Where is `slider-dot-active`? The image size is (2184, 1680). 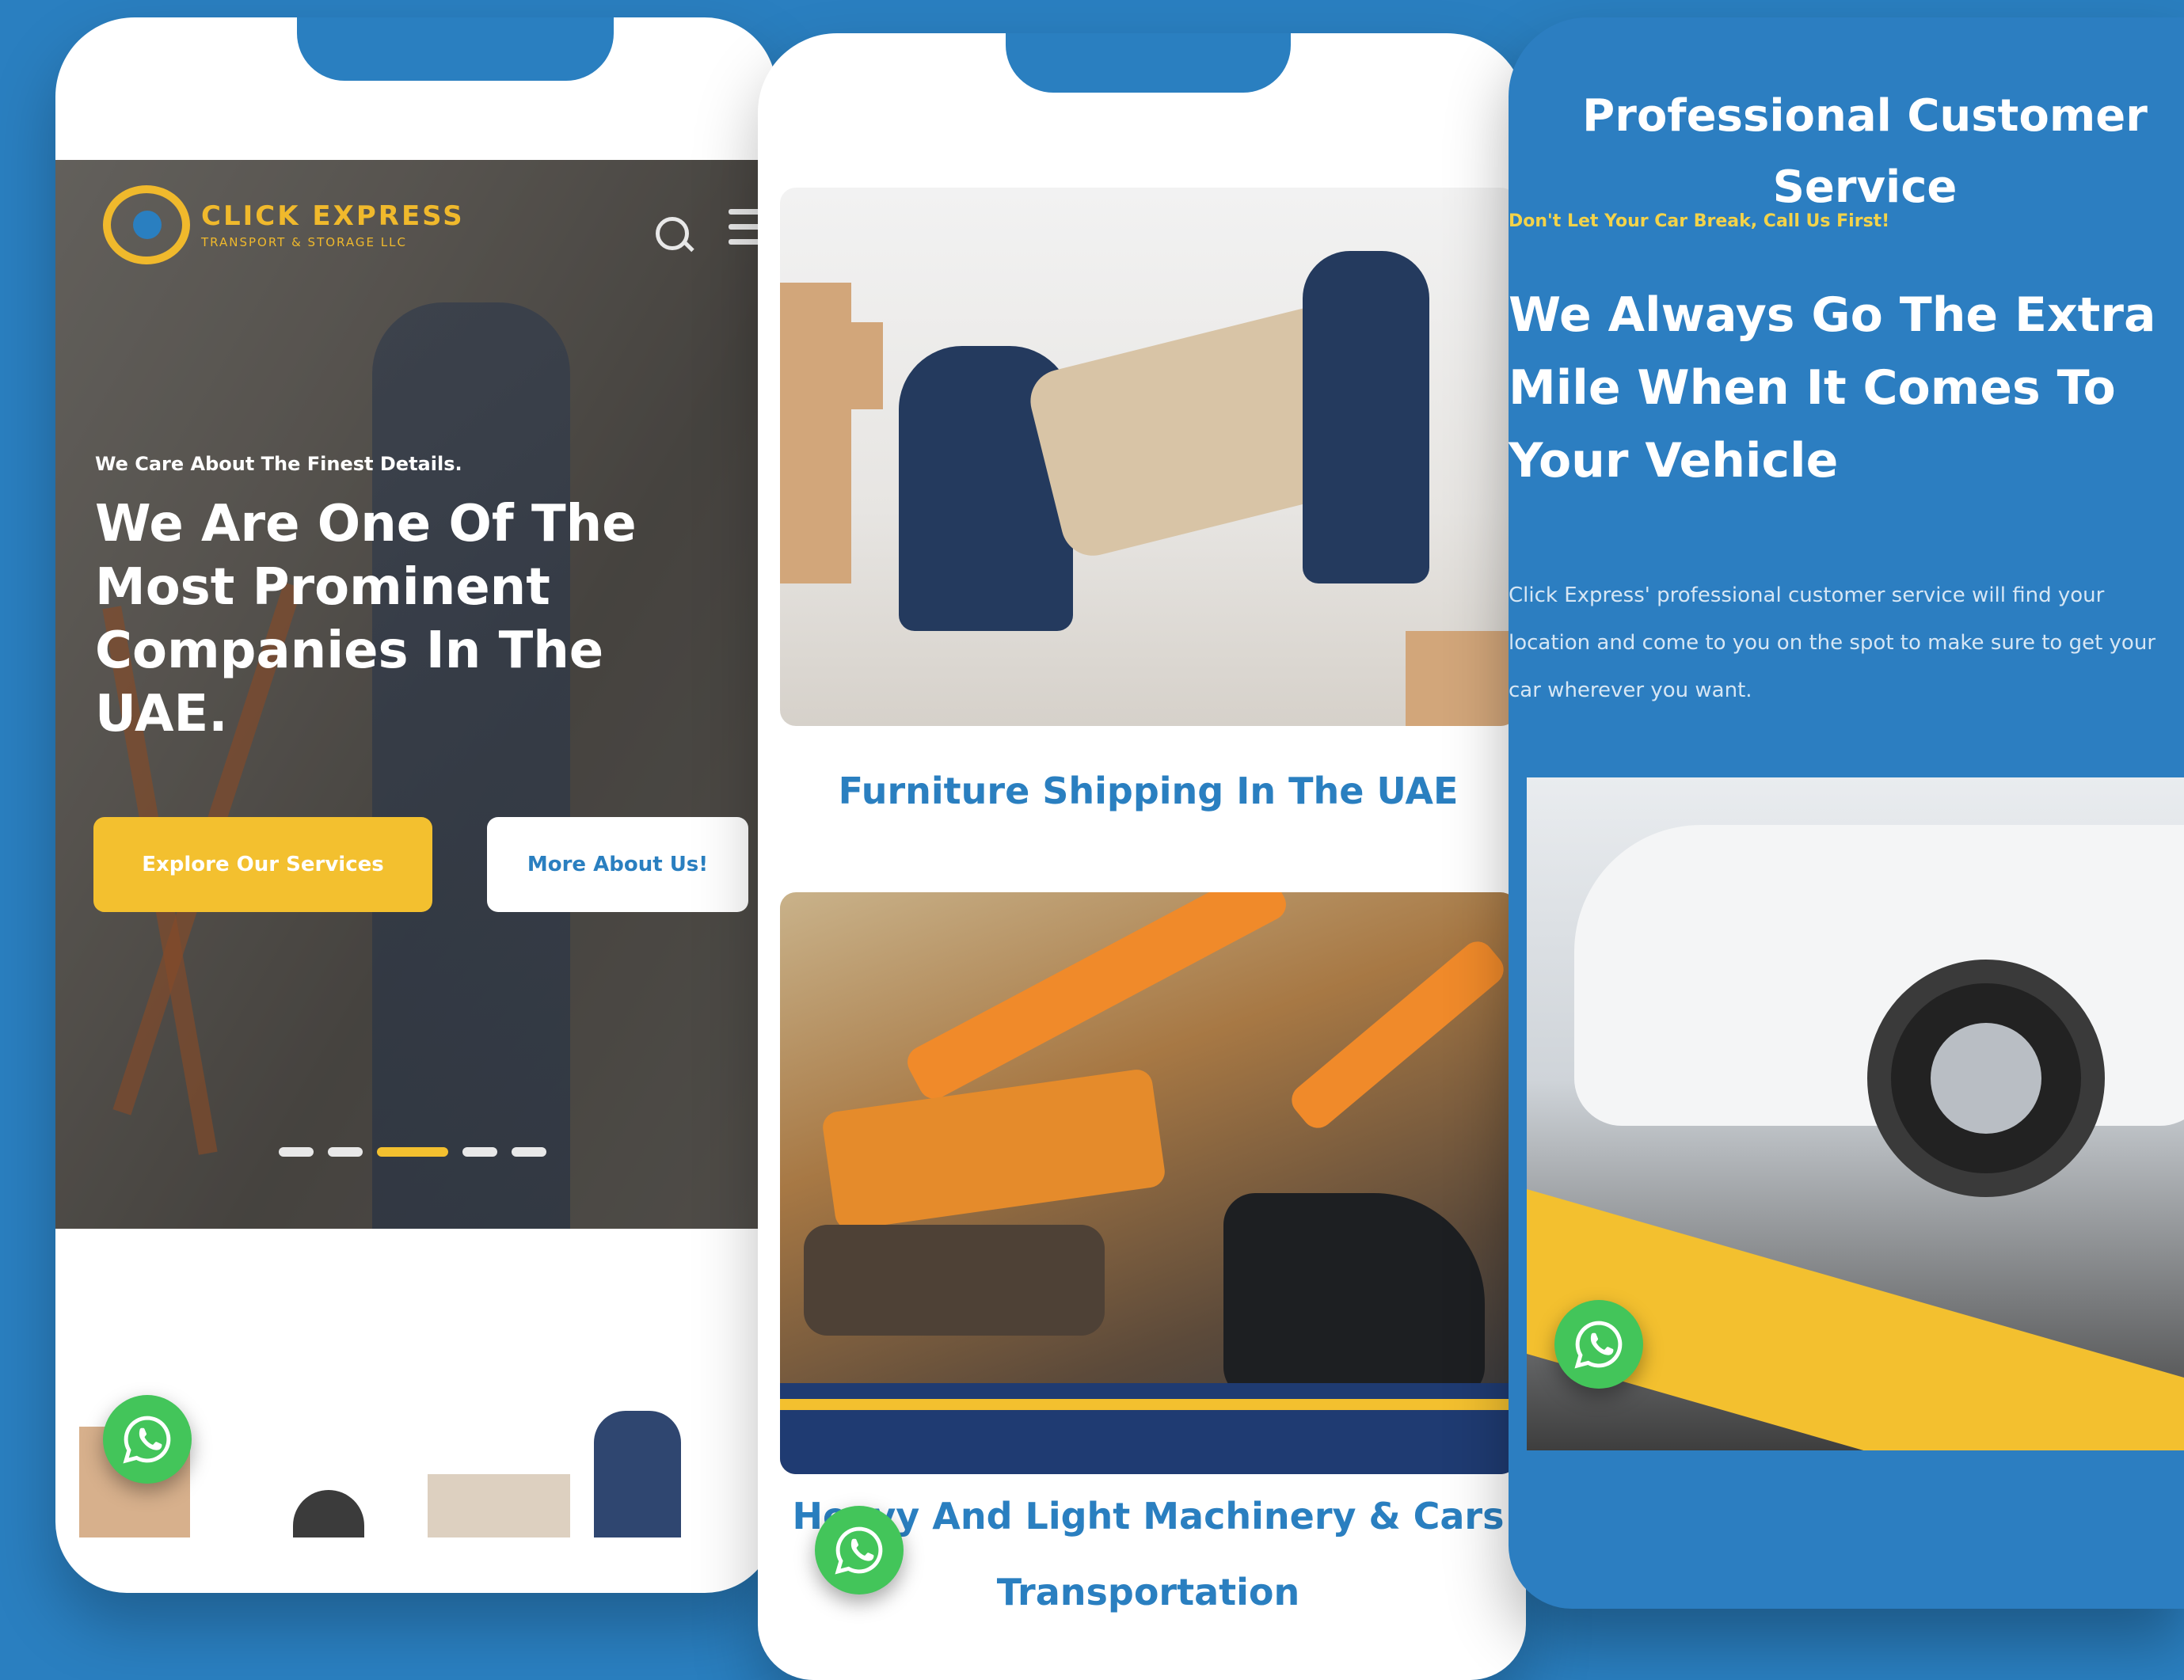
slider-dot-active is located at coordinates (413, 1152).